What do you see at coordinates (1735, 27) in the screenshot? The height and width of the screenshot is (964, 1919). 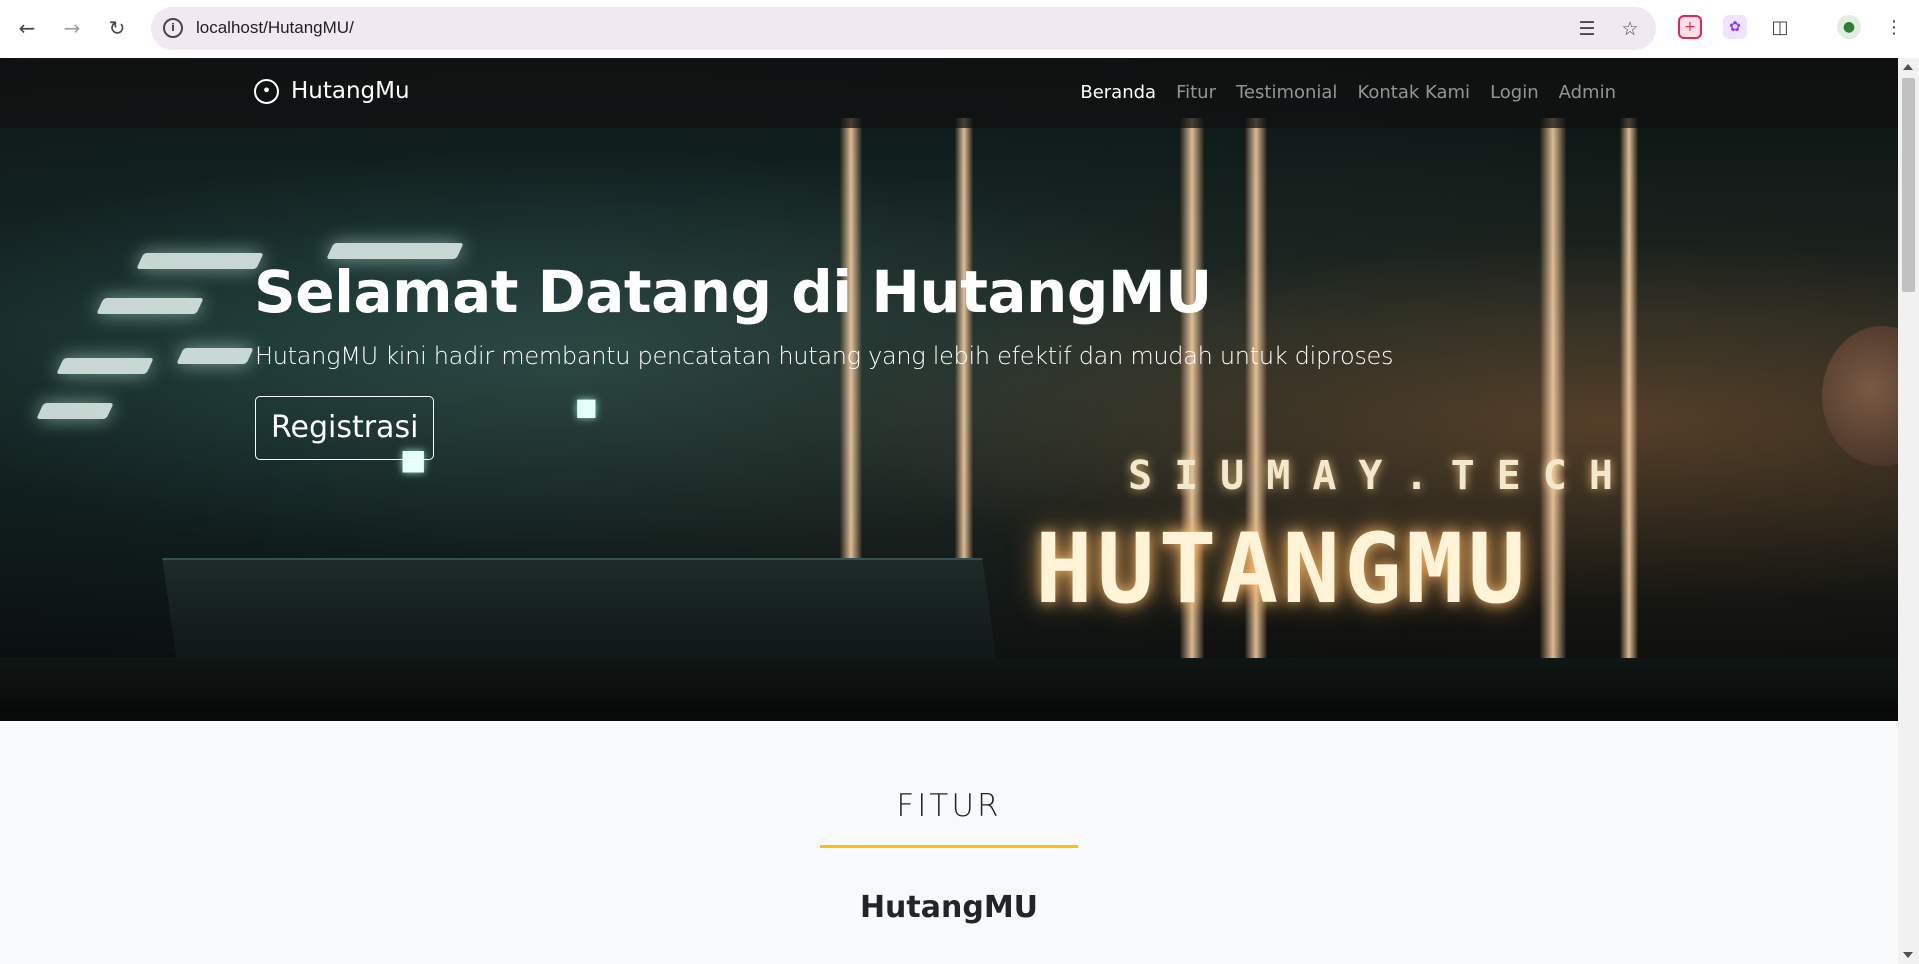 I see `extension-brain-icon: ✿` at bounding box center [1735, 27].